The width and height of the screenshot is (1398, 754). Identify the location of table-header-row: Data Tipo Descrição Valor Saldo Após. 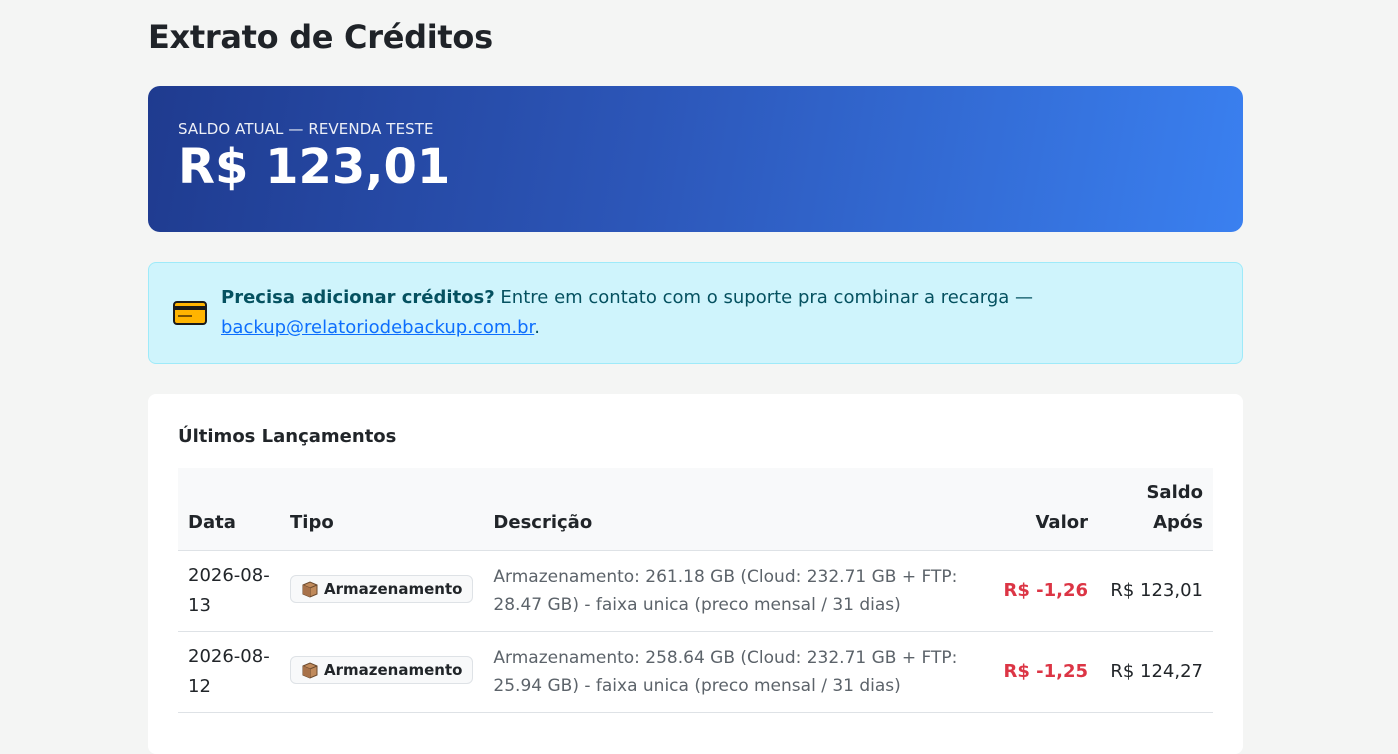
(695, 509).